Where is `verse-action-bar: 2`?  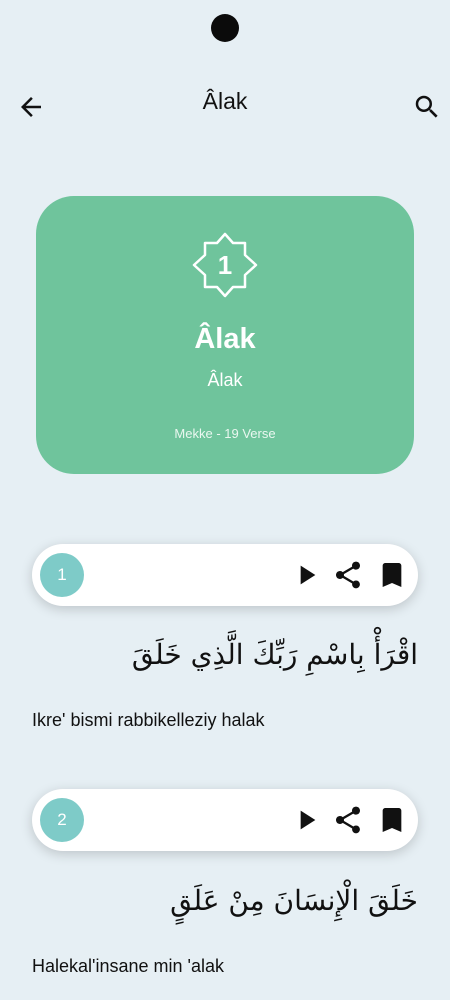 verse-action-bar: 2 is located at coordinates (225, 820).